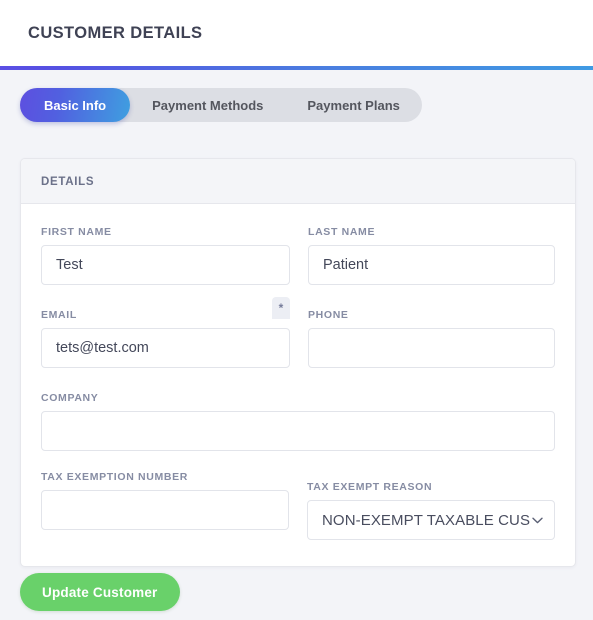 The image size is (593, 620). I want to click on field-last-name: LAST NAME, so click(431, 255).